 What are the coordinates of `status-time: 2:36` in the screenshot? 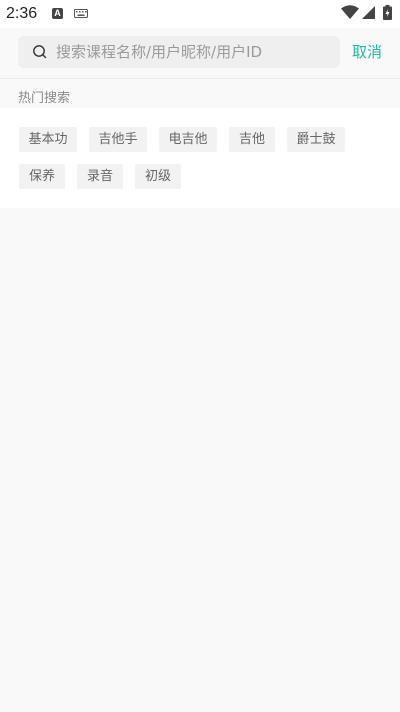 It's located at (22, 13).